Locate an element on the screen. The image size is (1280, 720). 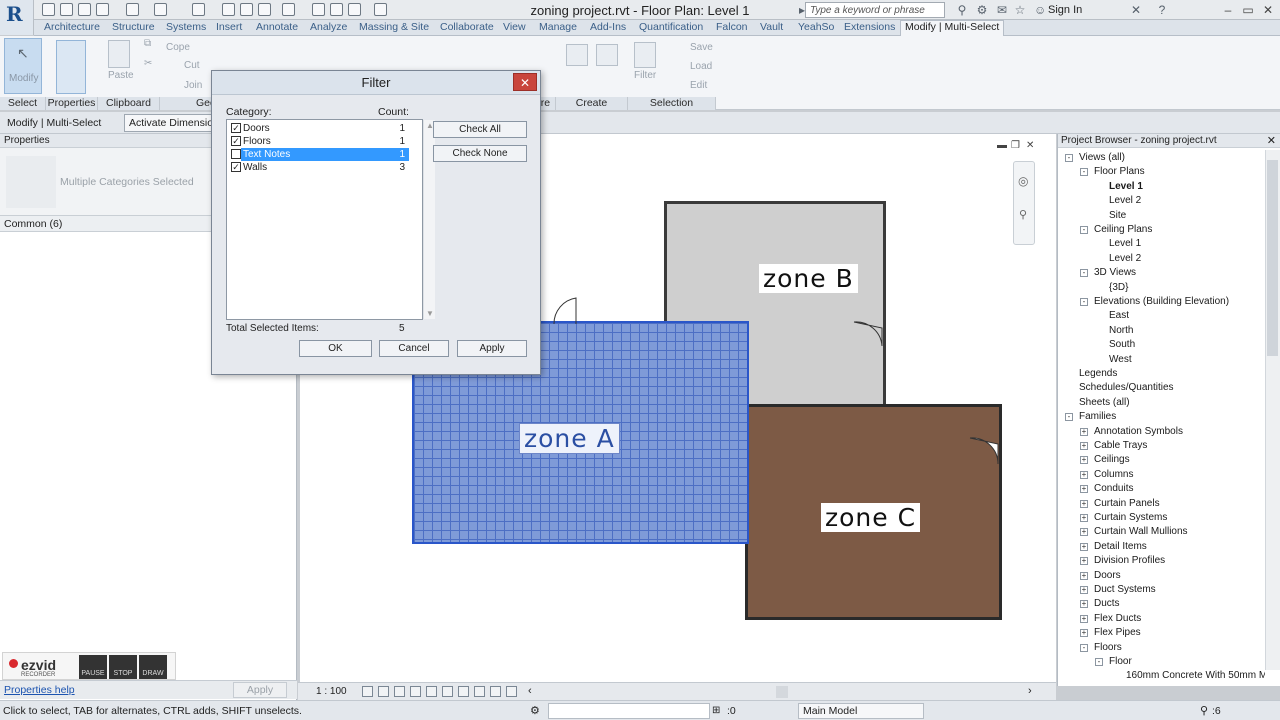
browser-item: North is located at coordinates (1121, 330).